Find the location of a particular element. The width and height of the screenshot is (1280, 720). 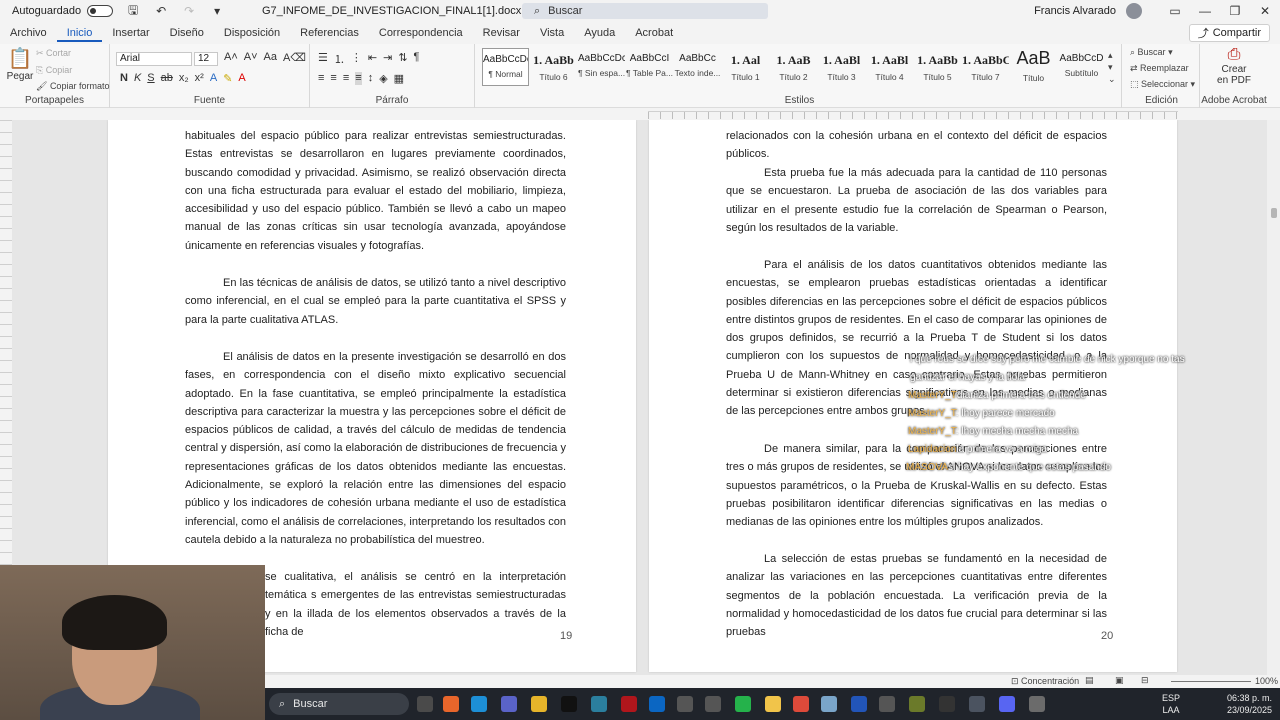

highlight-icon: ✎ is located at coordinates (227, 78).